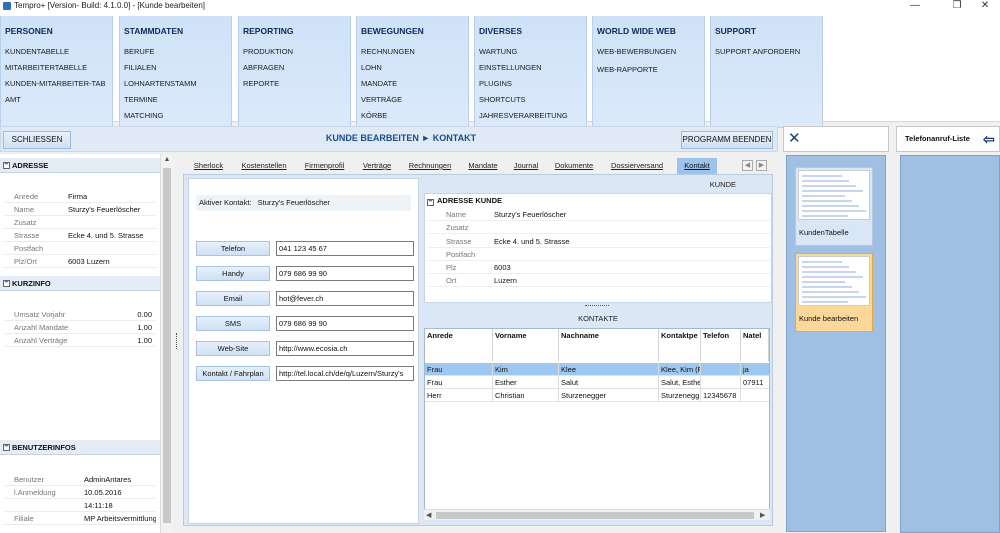  I want to click on menu-item-einstellungen: EINSTELLUNGEN, so click(510, 67).